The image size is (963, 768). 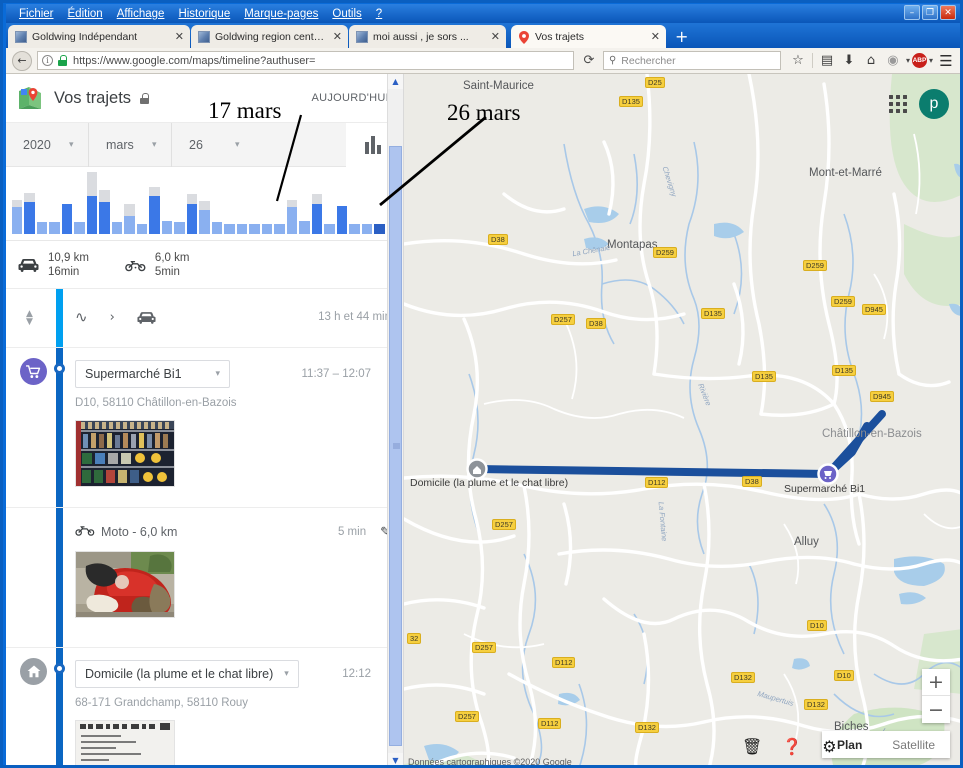 I want to click on today-button: AUJOURD'HUI, so click(x=350, y=98).